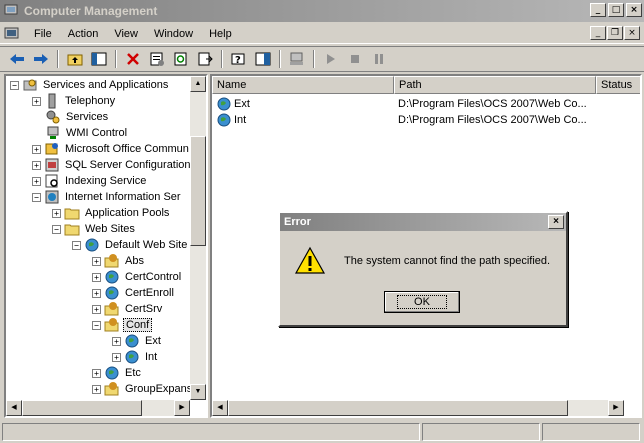 This screenshot has height=443, width=644. I want to click on tree-item-application-pools: + Application Pools, so click(111, 213).